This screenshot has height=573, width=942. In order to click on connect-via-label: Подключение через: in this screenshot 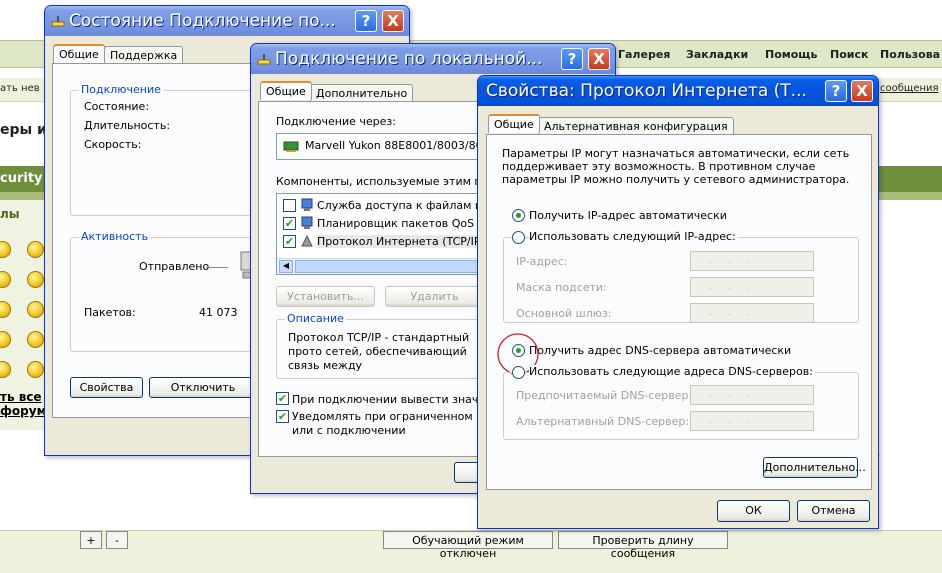, I will do `click(336, 121)`.